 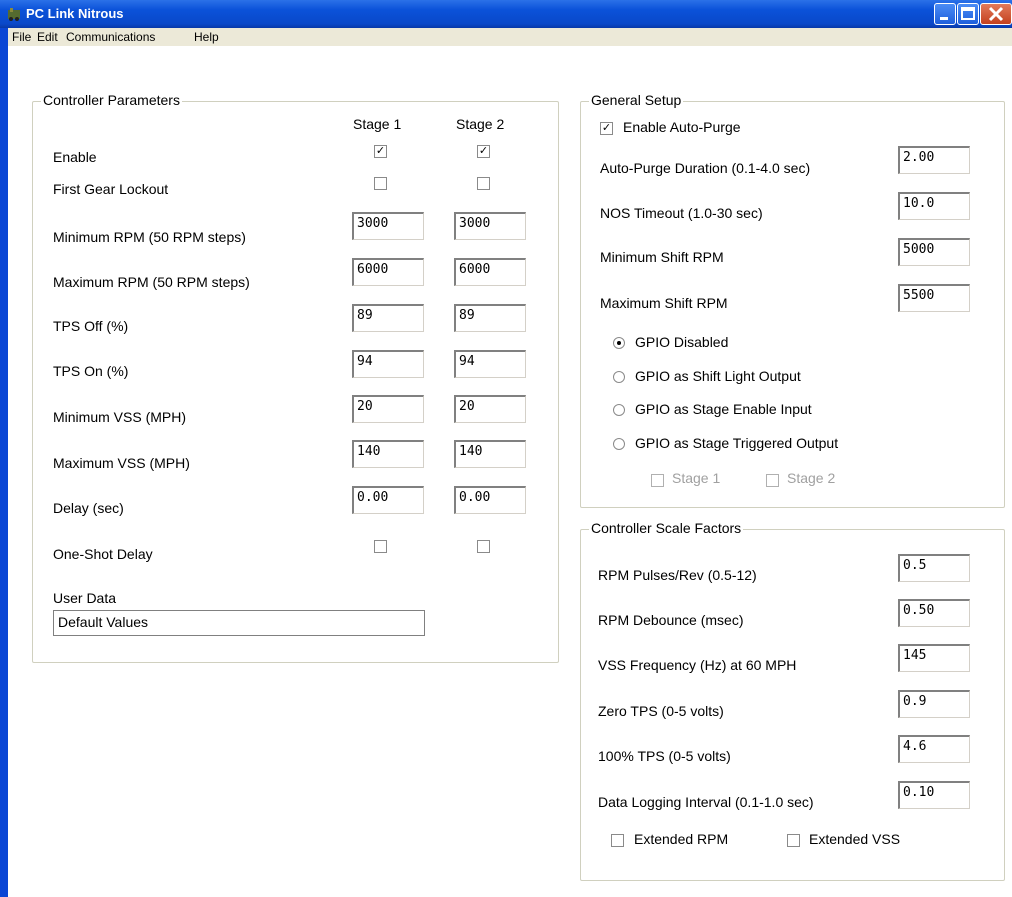 I want to click on close-icon, so click(x=996, y=14).